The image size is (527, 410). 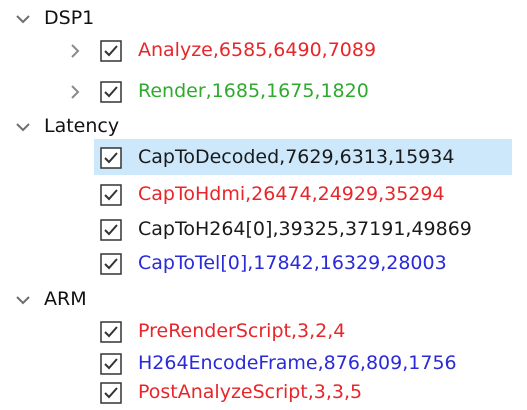 What do you see at coordinates (253, 91) in the screenshot?
I see `tree-item-label: Render,1685,1675,1820` at bounding box center [253, 91].